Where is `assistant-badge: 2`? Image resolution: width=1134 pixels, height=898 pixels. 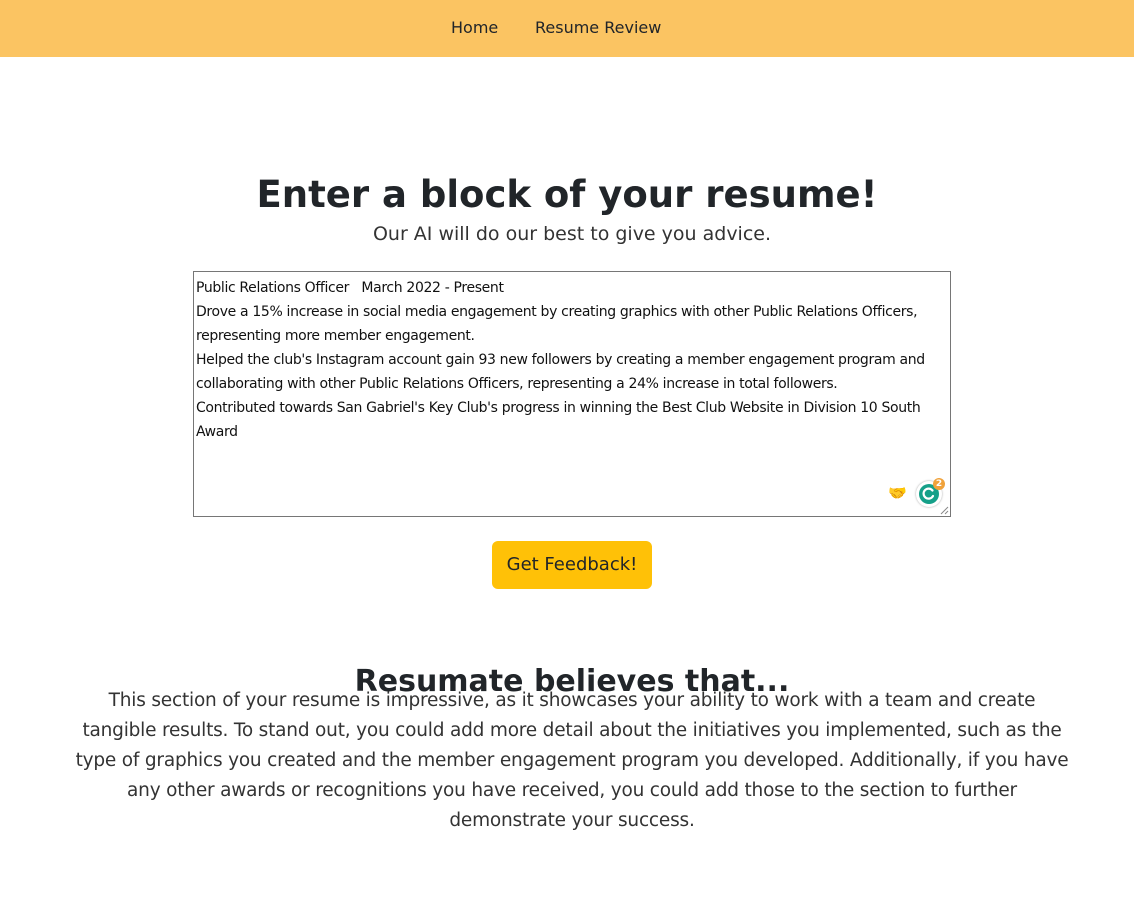 assistant-badge: 2 is located at coordinates (939, 484).